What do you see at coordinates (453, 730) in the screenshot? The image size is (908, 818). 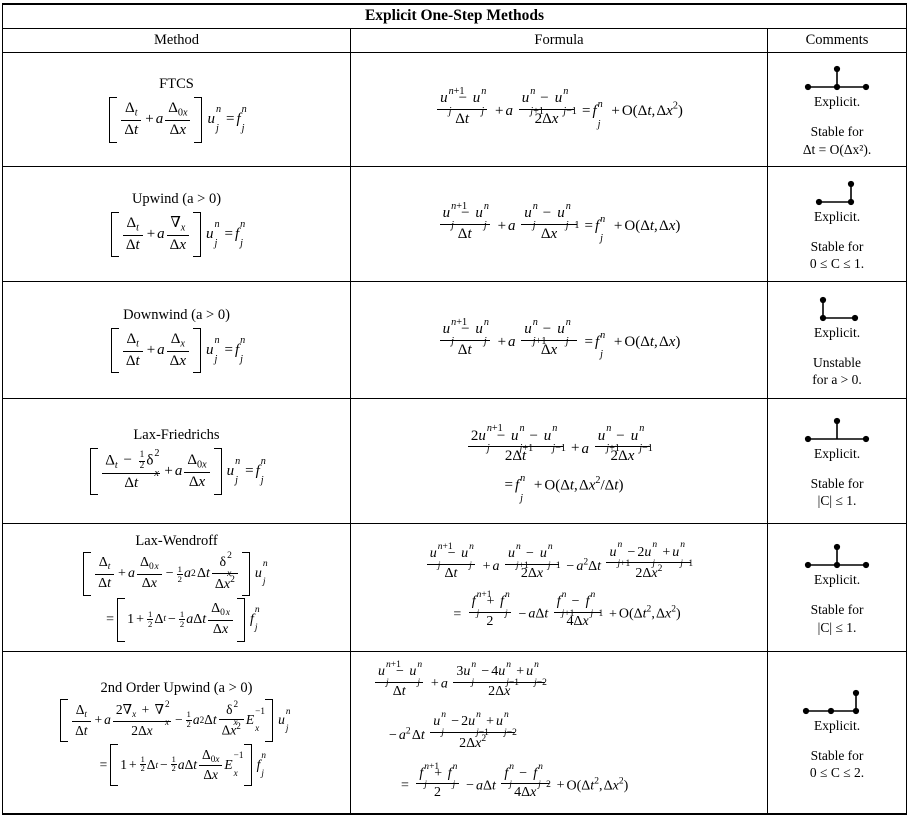 I see `formula-expression-line2: − a2 Δt u n j −2u n j−1 + u n j−2 2Δx2` at bounding box center [453, 730].